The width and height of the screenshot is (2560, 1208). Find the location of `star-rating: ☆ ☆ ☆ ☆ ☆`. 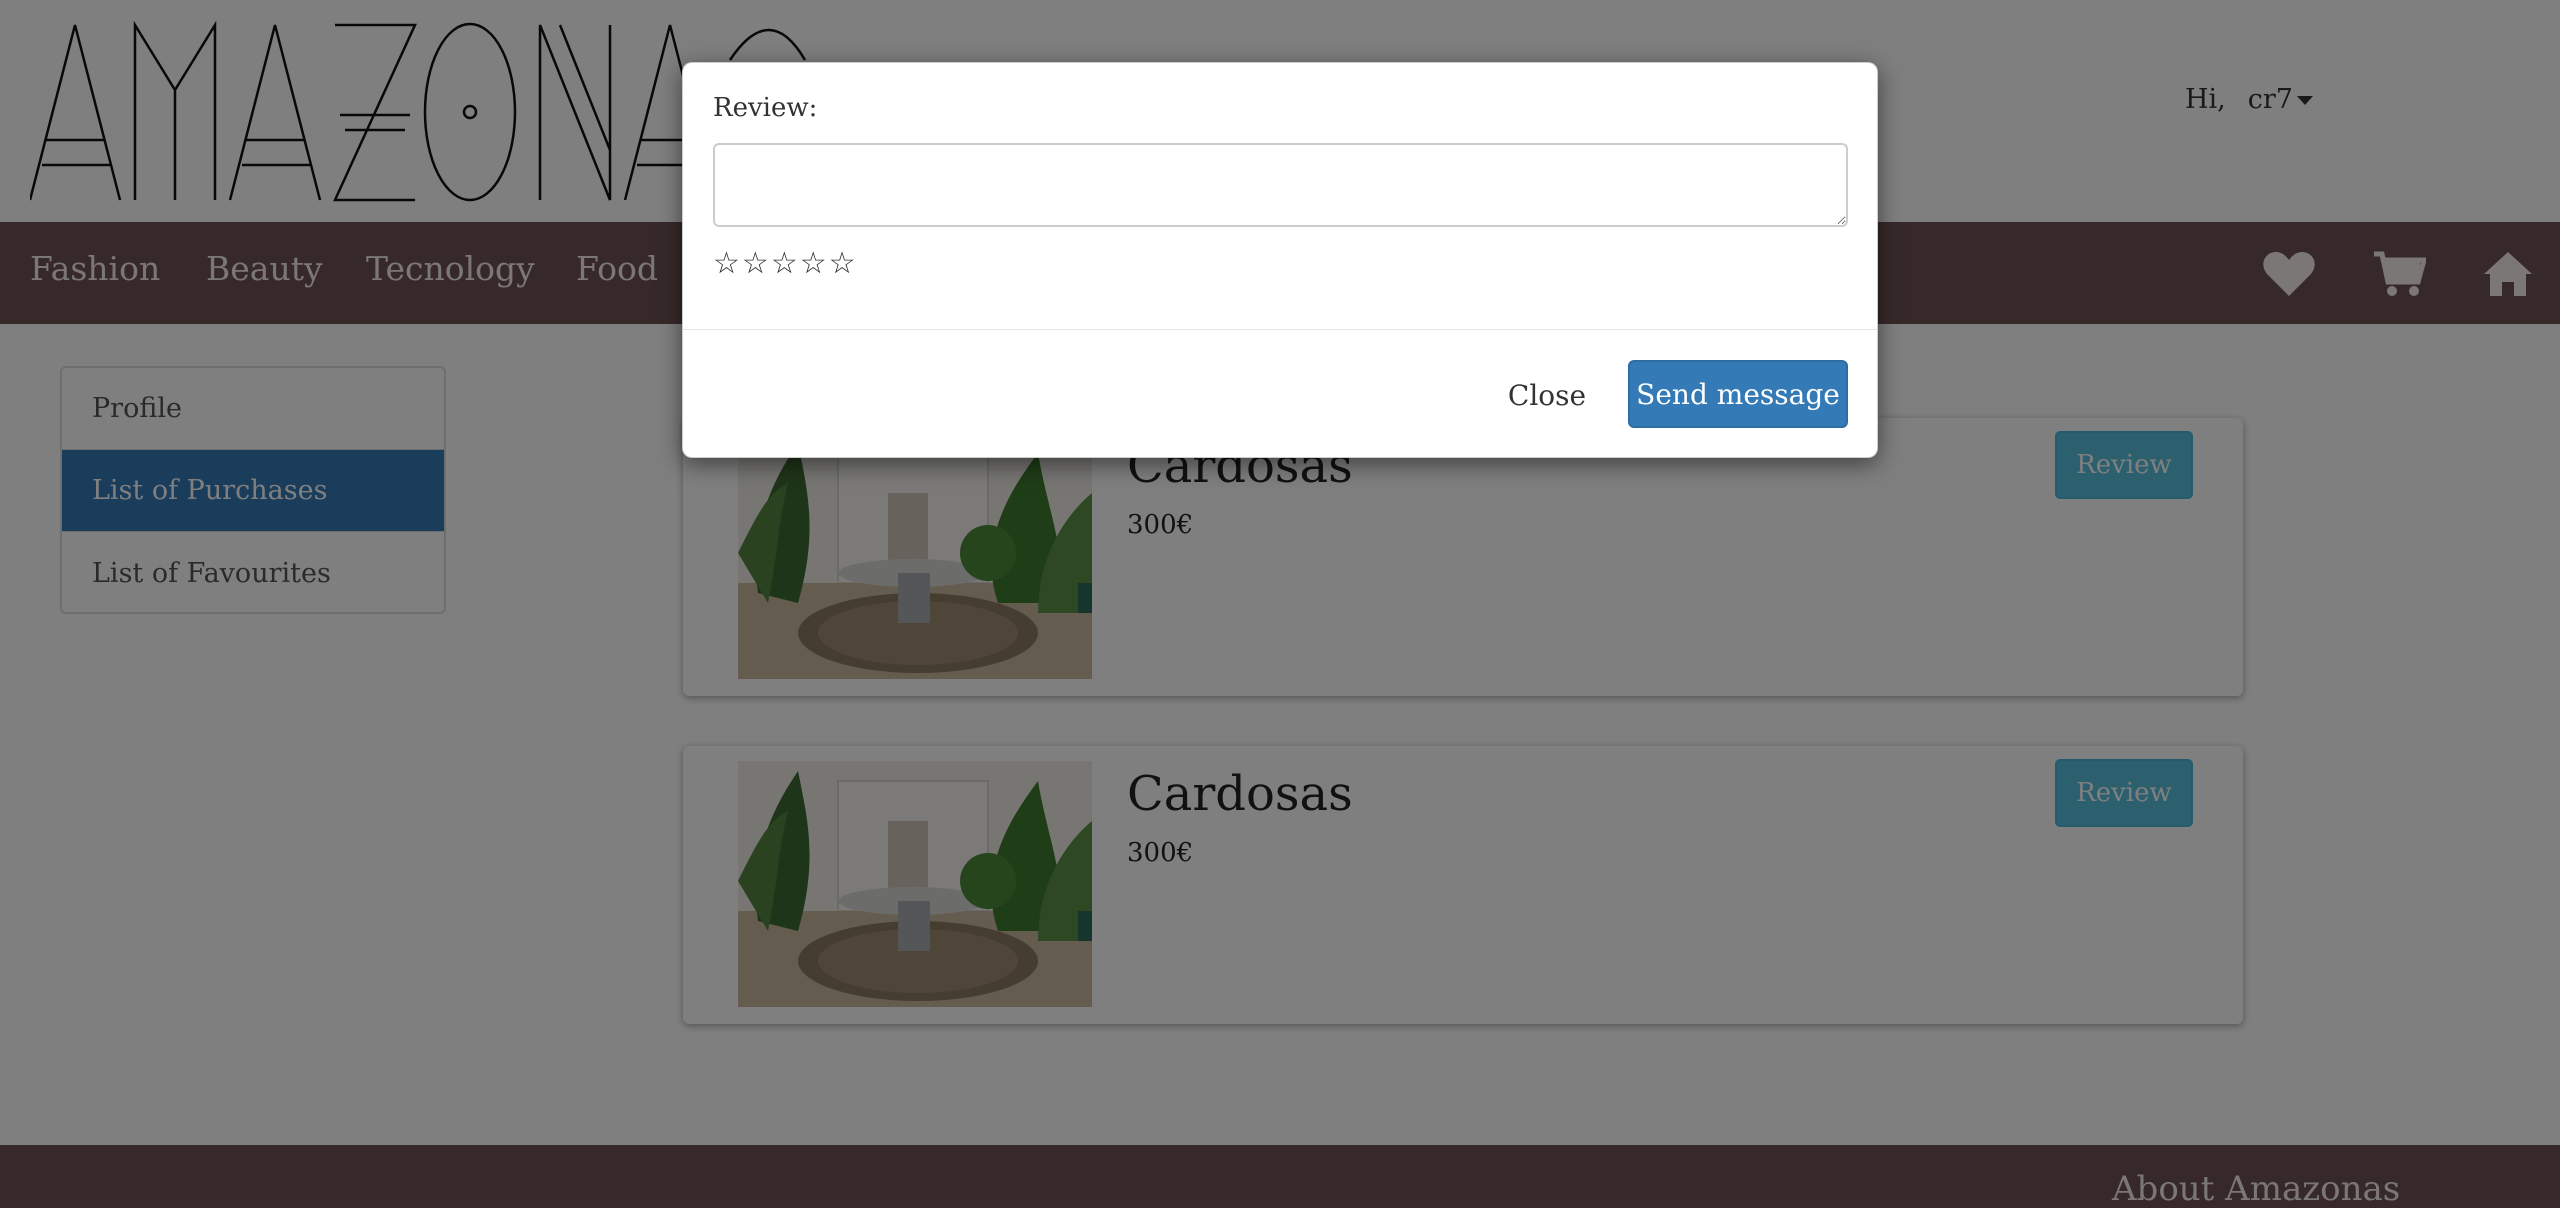

star-rating: ☆ ☆ ☆ ☆ ☆ is located at coordinates (784, 264).